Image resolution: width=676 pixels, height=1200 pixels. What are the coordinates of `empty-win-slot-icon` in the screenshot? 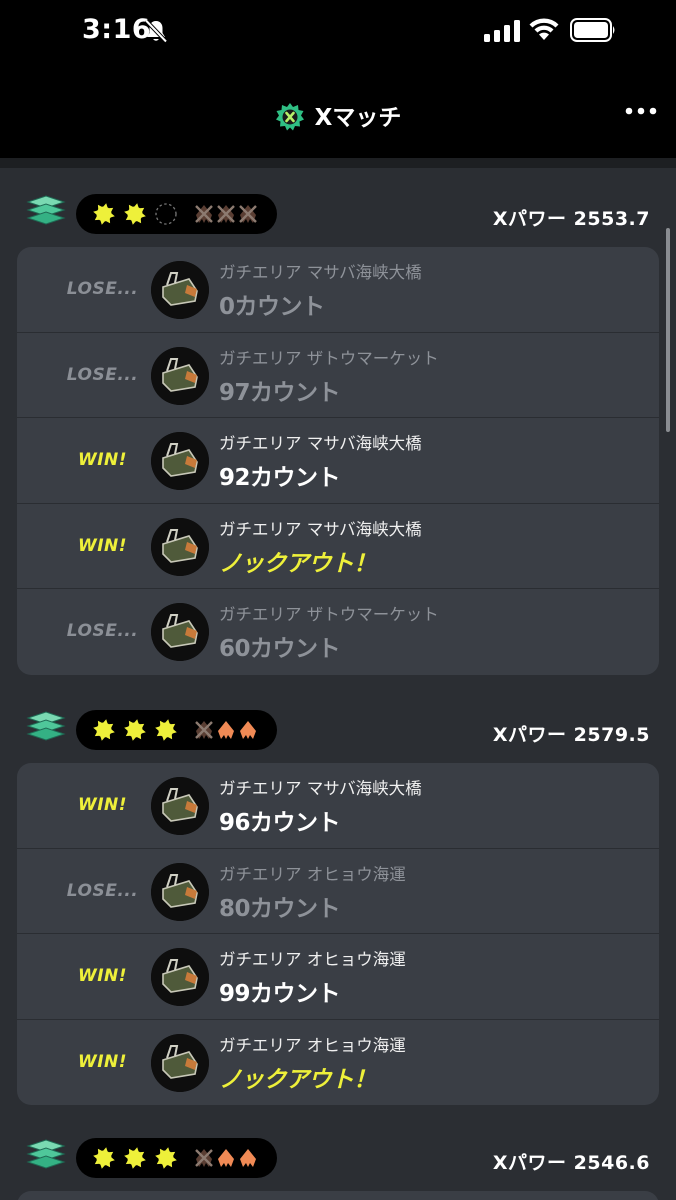 It's located at (166, 214).